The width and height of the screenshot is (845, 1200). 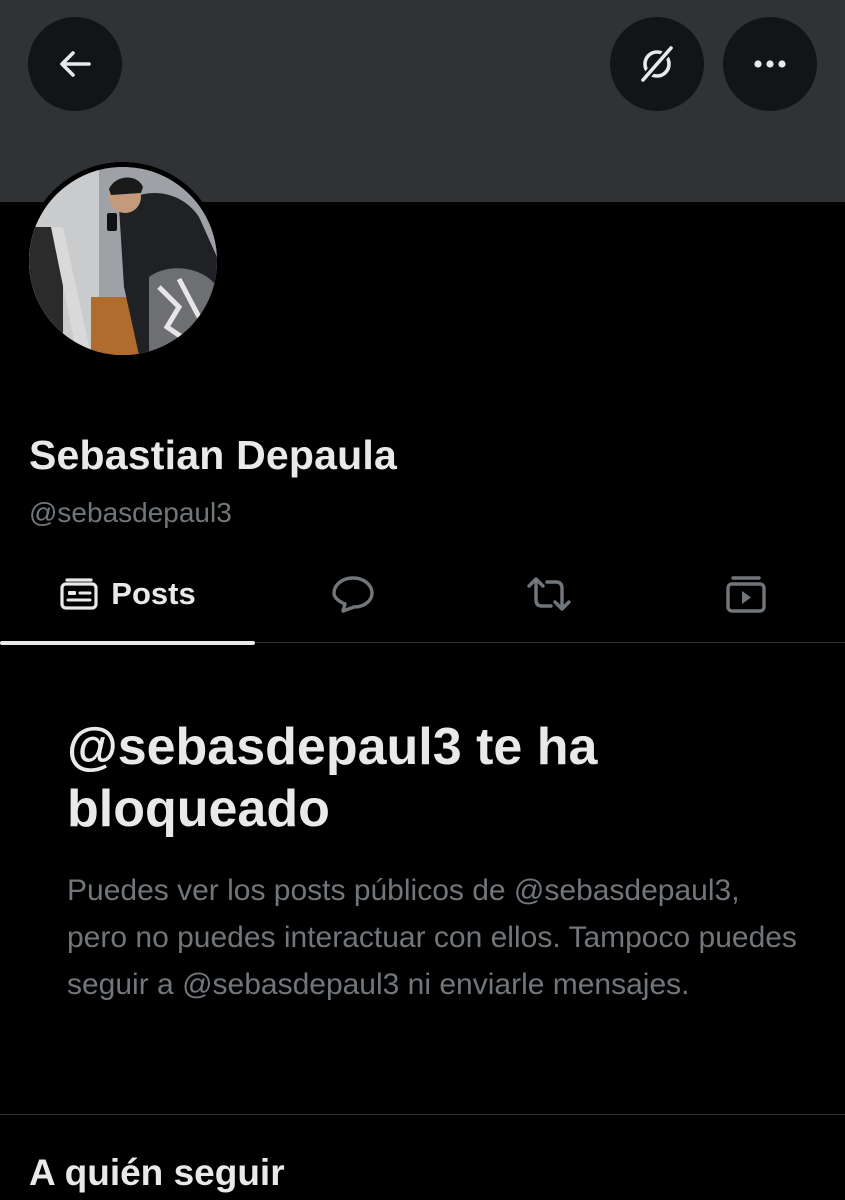 I want to click on avatar-image, so click(x=123, y=261).